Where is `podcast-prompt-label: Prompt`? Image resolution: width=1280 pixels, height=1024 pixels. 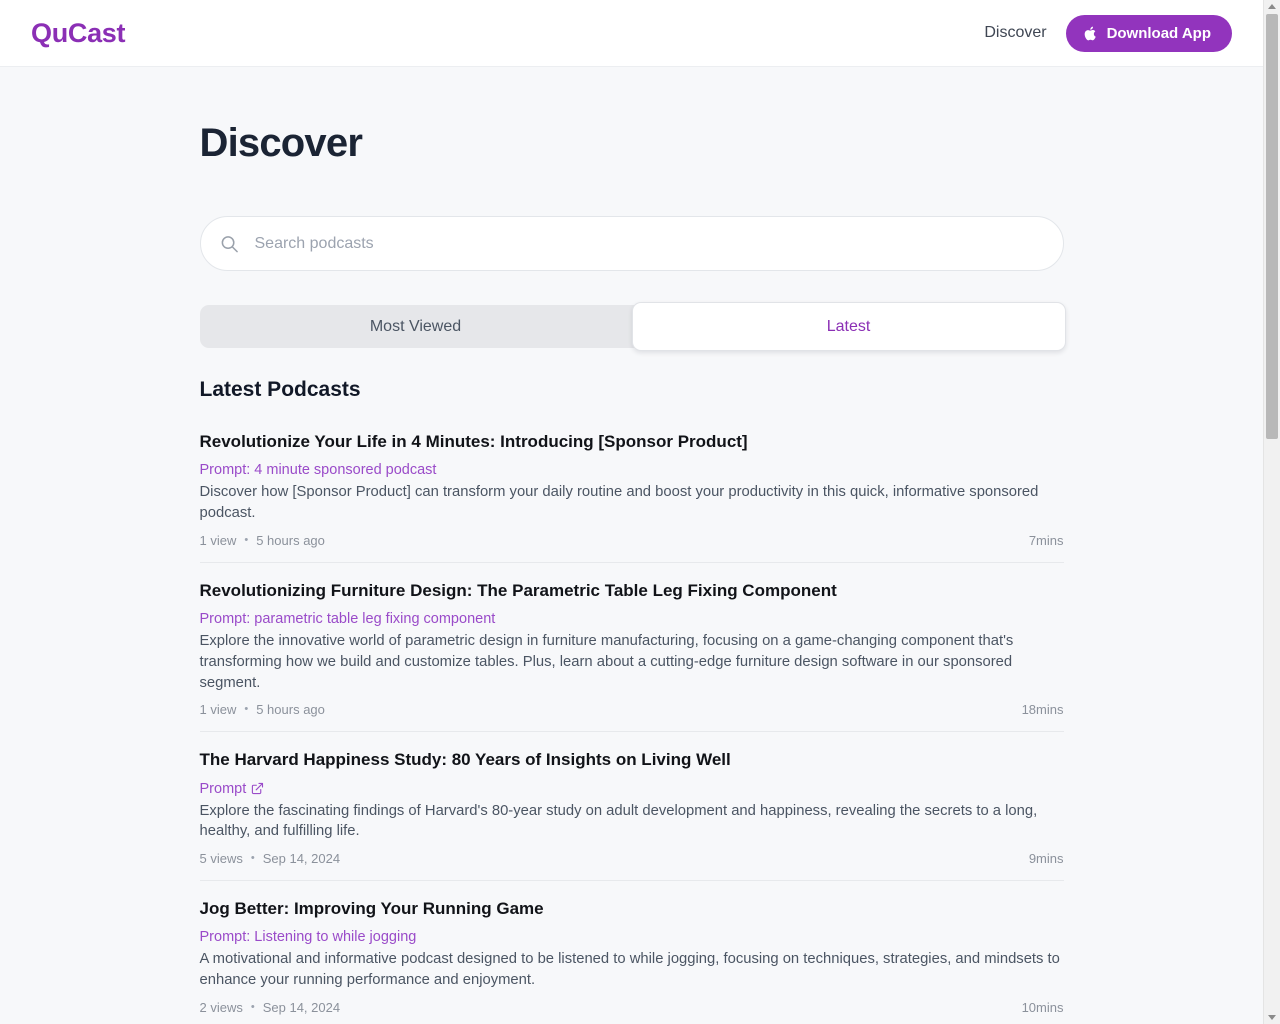
podcast-prompt-label: Prompt is located at coordinates (223, 788).